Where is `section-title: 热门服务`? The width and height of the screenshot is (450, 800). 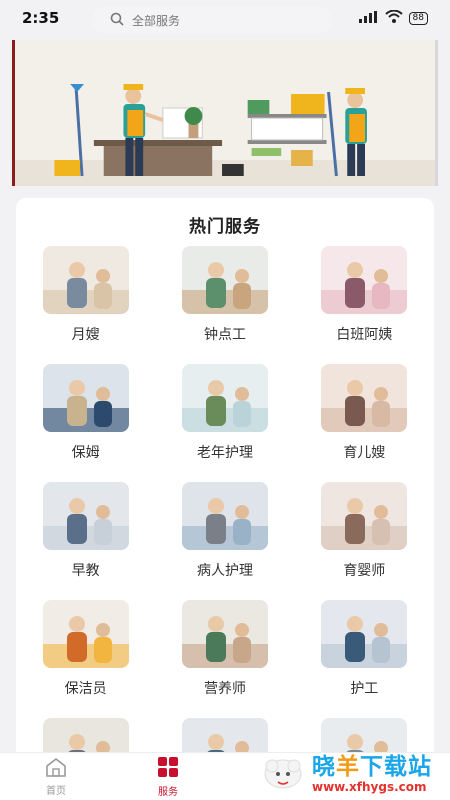 section-title: 热门服务 is located at coordinates (225, 227).